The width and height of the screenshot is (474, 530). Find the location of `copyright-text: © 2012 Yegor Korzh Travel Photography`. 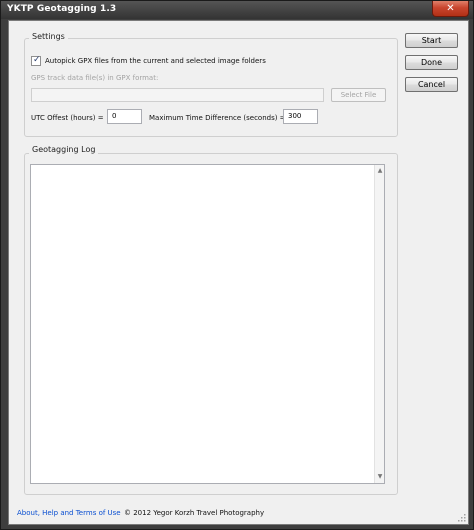

copyright-text: © 2012 Yegor Korzh Travel Photography is located at coordinates (194, 513).